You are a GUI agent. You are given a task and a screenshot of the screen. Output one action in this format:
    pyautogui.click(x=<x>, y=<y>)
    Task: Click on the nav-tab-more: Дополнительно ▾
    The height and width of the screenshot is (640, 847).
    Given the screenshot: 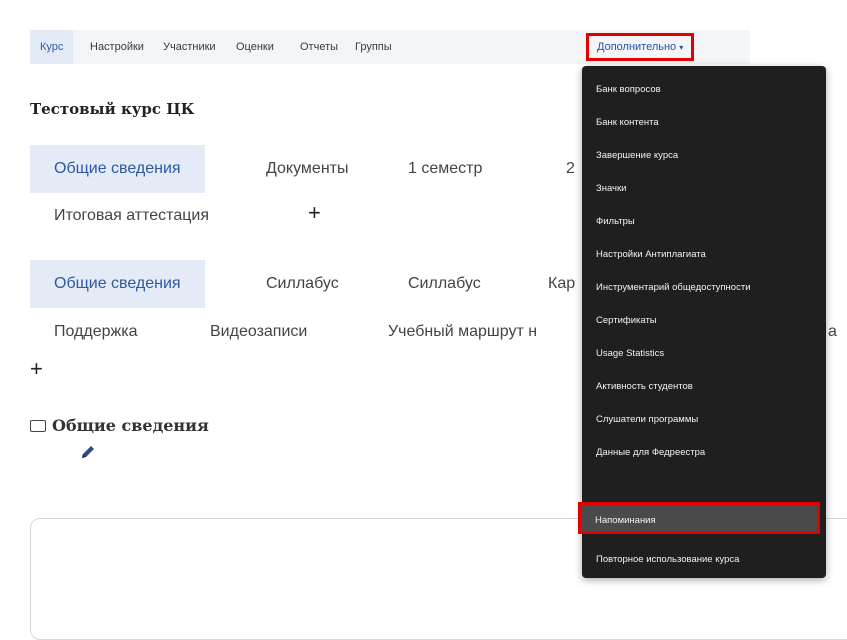 What is the action you would take?
    pyautogui.click(x=640, y=47)
    